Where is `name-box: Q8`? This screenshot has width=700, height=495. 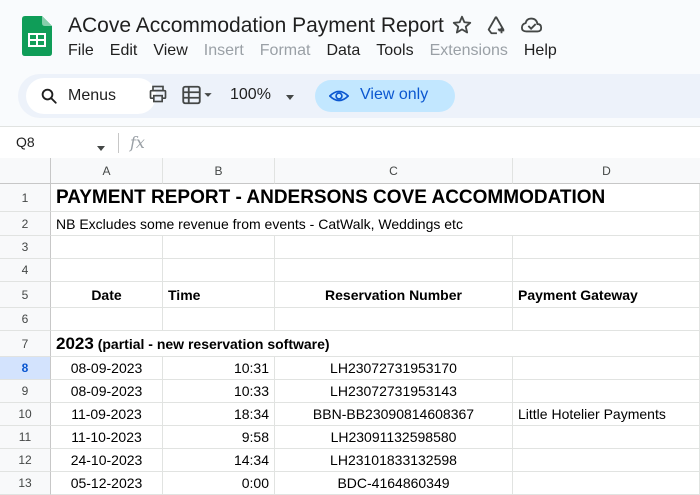
name-box: Q8 is located at coordinates (25, 142).